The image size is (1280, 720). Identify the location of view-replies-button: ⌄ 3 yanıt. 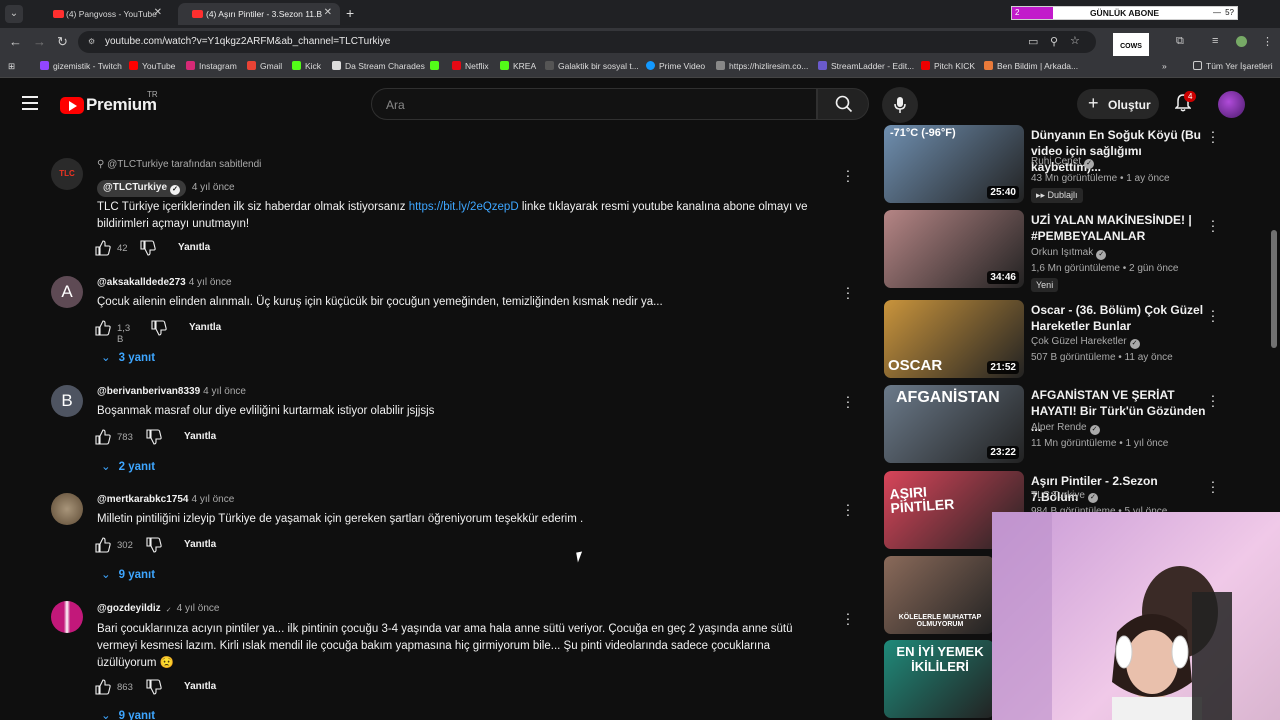
(128, 357).